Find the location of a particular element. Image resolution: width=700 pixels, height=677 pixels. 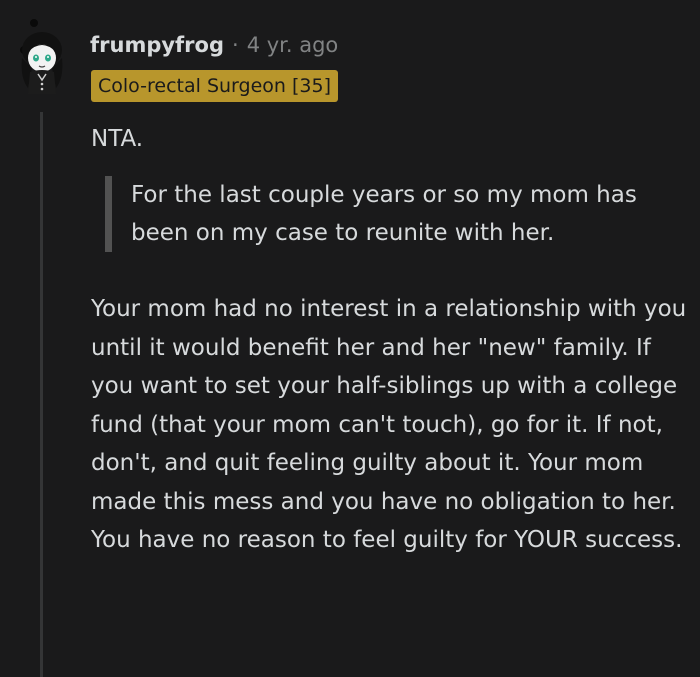

avatar-icon is located at coordinates (41, 56).